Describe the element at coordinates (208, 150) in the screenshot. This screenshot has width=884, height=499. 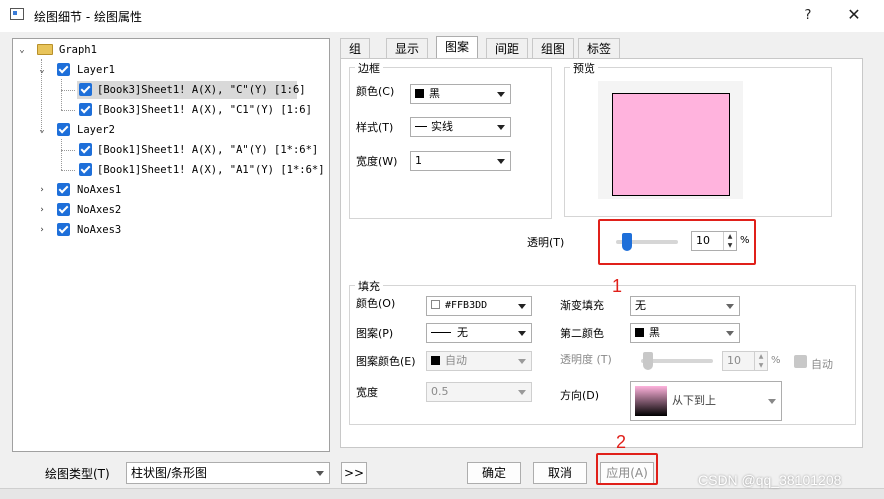
I see `tree-item-label: [Book1]Sheet1! A(X), "A"(Y) [1*:6*]` at that location.